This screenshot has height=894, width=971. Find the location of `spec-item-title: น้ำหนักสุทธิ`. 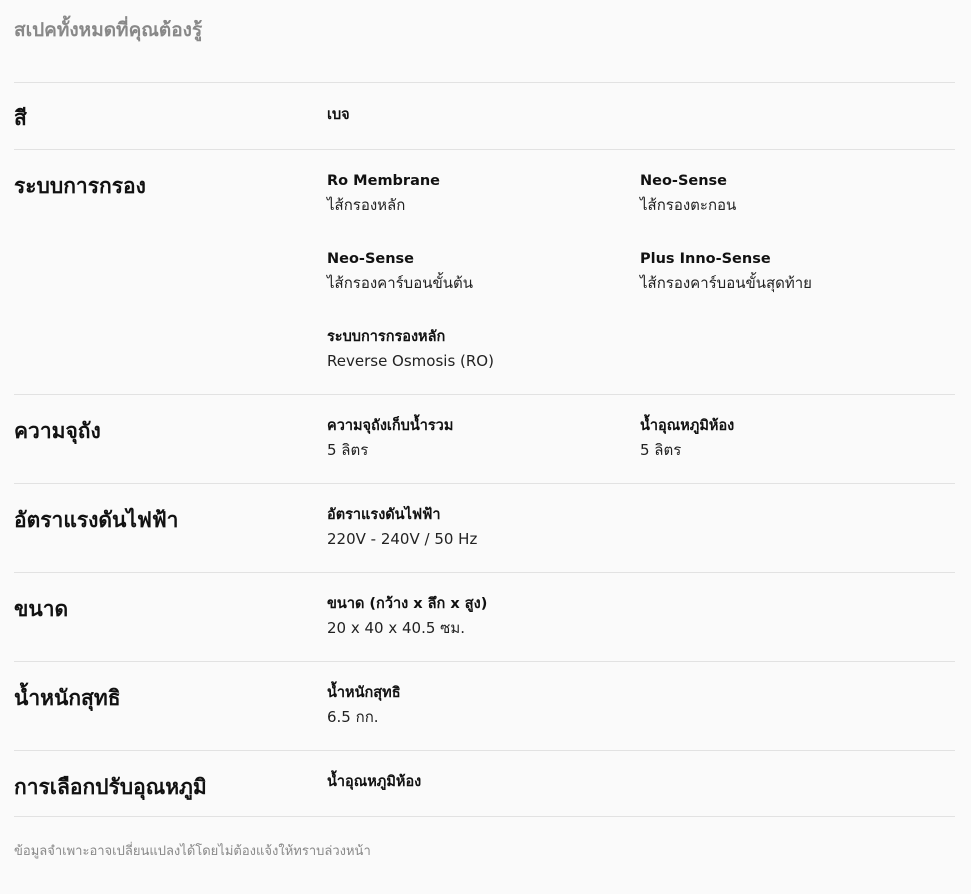

spec-item-title: น้ำหนักสุทธิ is located at coordinates (364, 693).